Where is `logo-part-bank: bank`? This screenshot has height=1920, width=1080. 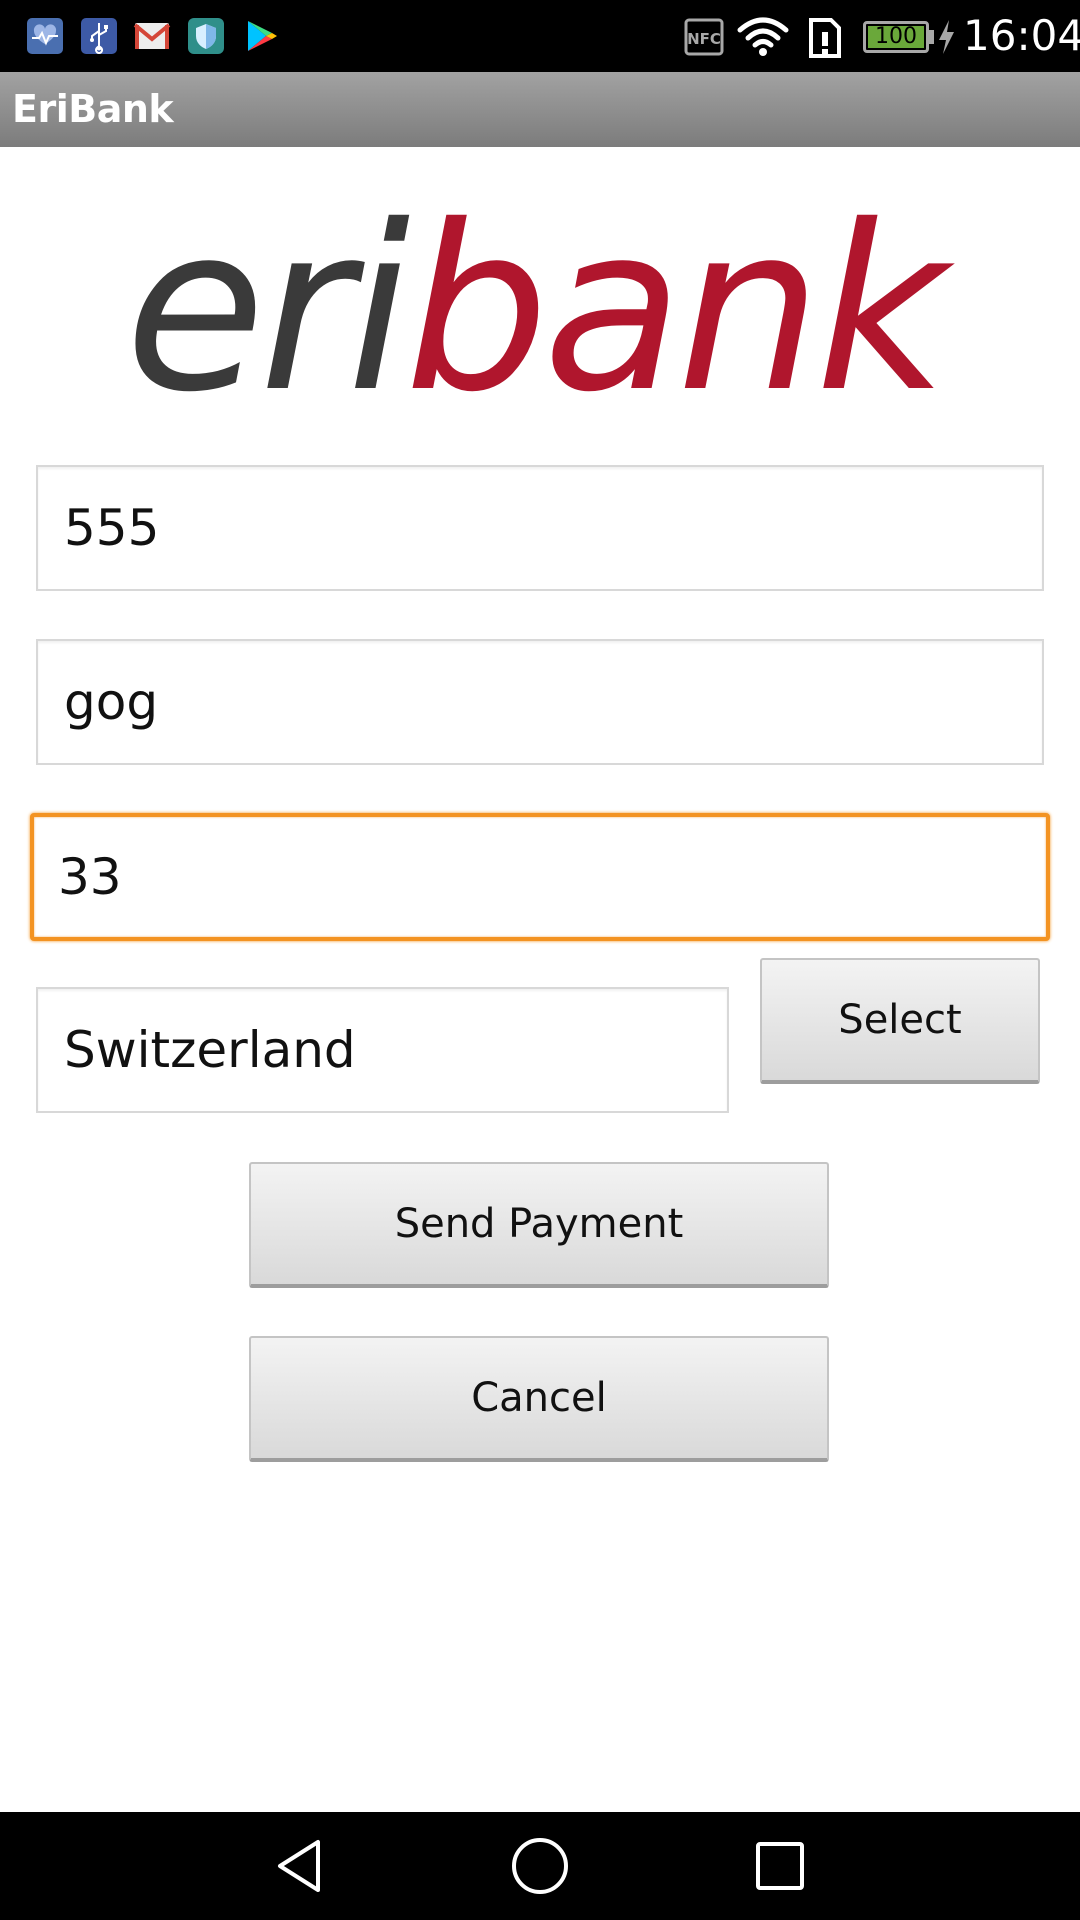 logo-part-bank: bank is located at coordinates (679, 302).